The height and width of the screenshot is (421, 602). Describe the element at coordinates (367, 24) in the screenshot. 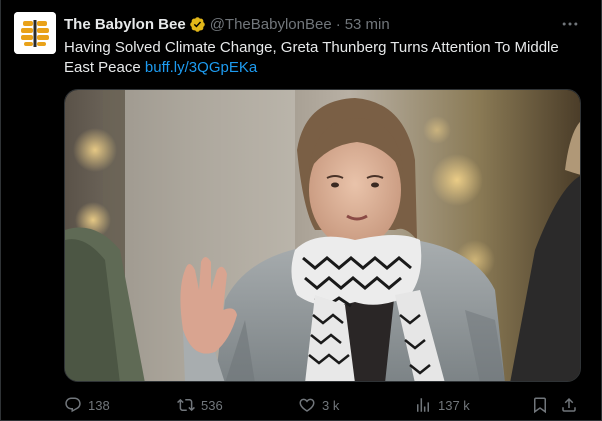

I see `timestamp: 53 min` at that location.